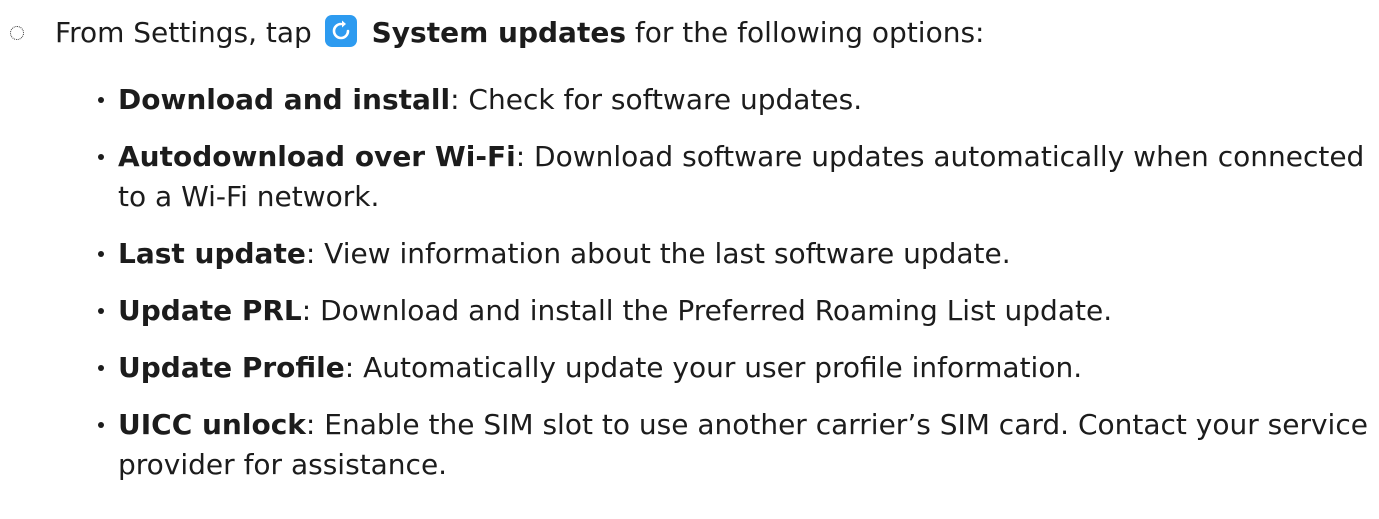 The height and width of the screenshot is (519, 1379). What do you see at coordinates (317, 156) in the screenshot?
I see `option-term: Autodownload over Wi-Fi` at bounding box center [317, 156].